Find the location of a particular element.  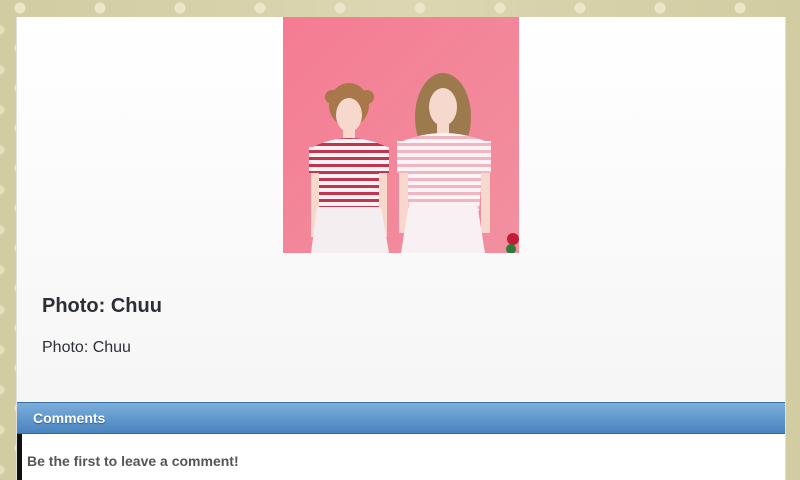

comments-header: Comments is located at coordinates (401, 418).